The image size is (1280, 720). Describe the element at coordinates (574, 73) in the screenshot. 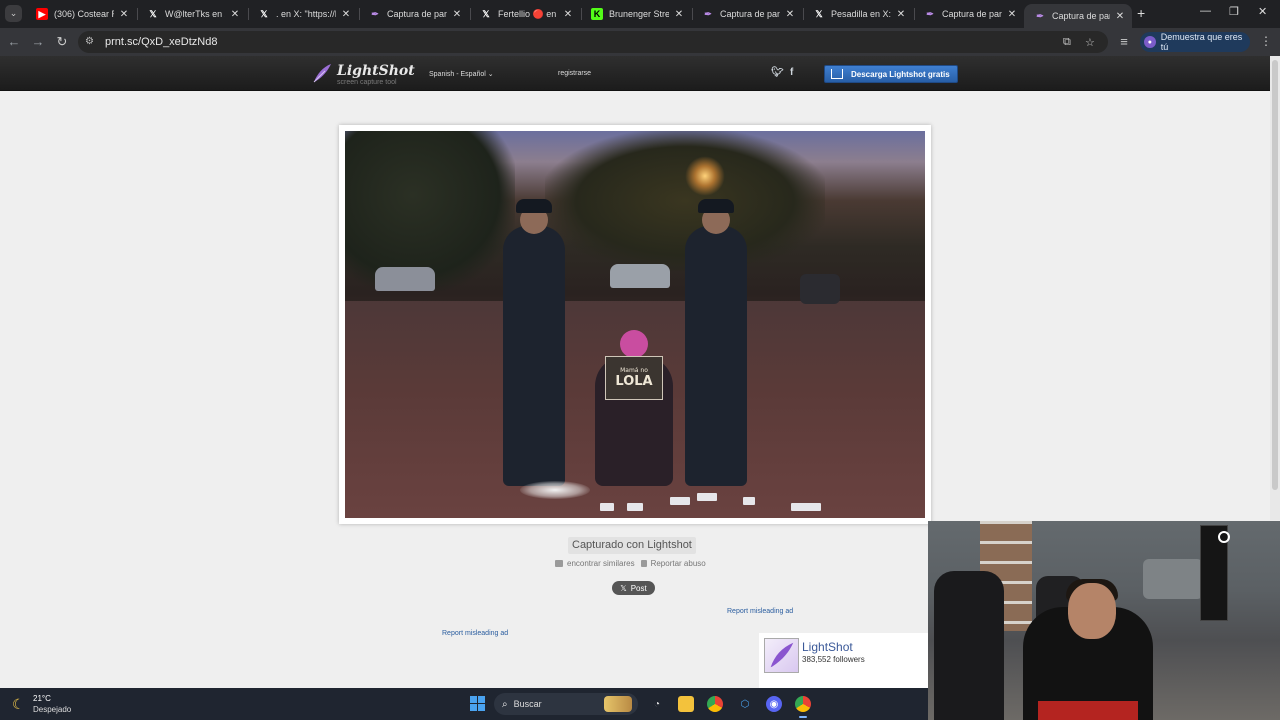

I see `register-link: registrarse` at that location.